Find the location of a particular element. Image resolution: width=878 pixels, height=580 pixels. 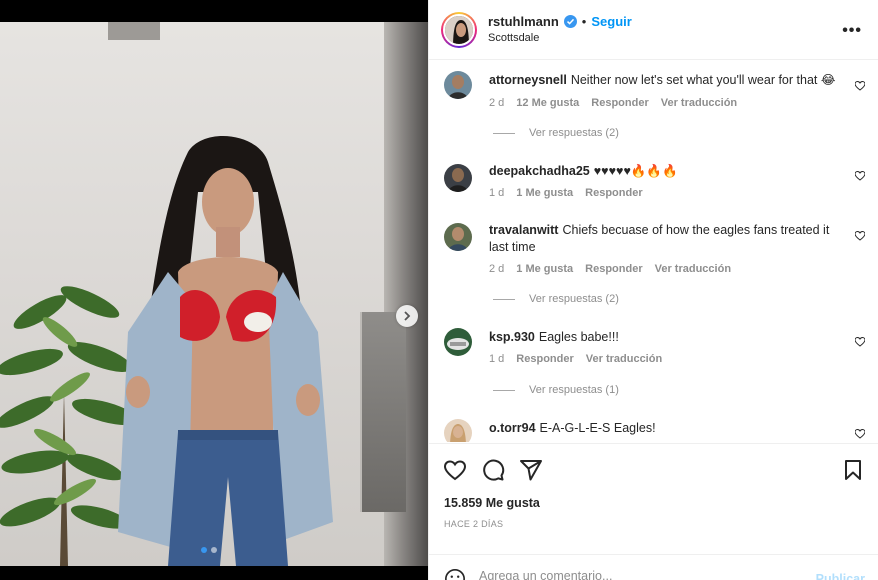

comment-meta: 1 d 1 Me gusta Responder is located at coordinates (566, 193).